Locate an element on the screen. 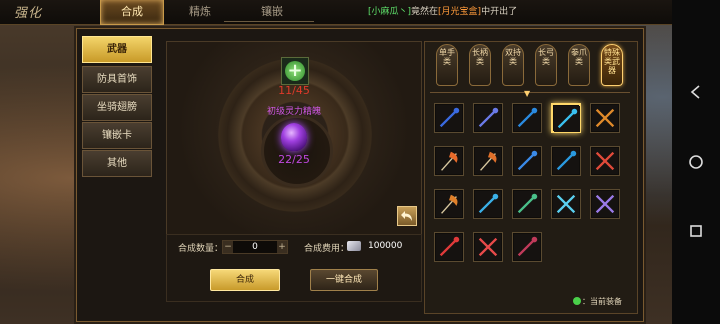  tab-refine: 精炼 is located at coordinates (200, 12).